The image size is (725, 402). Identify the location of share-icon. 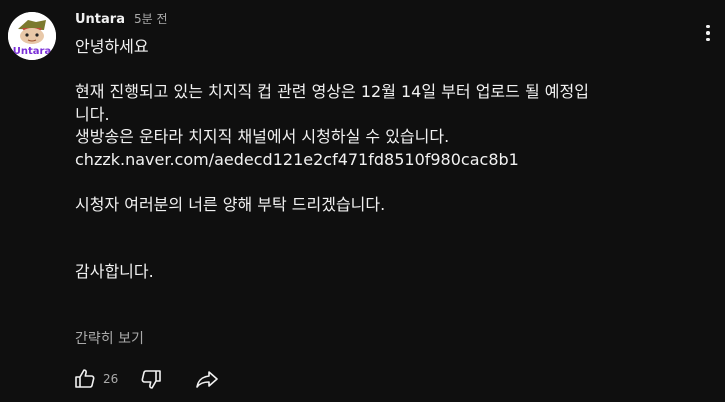
(207, 379).